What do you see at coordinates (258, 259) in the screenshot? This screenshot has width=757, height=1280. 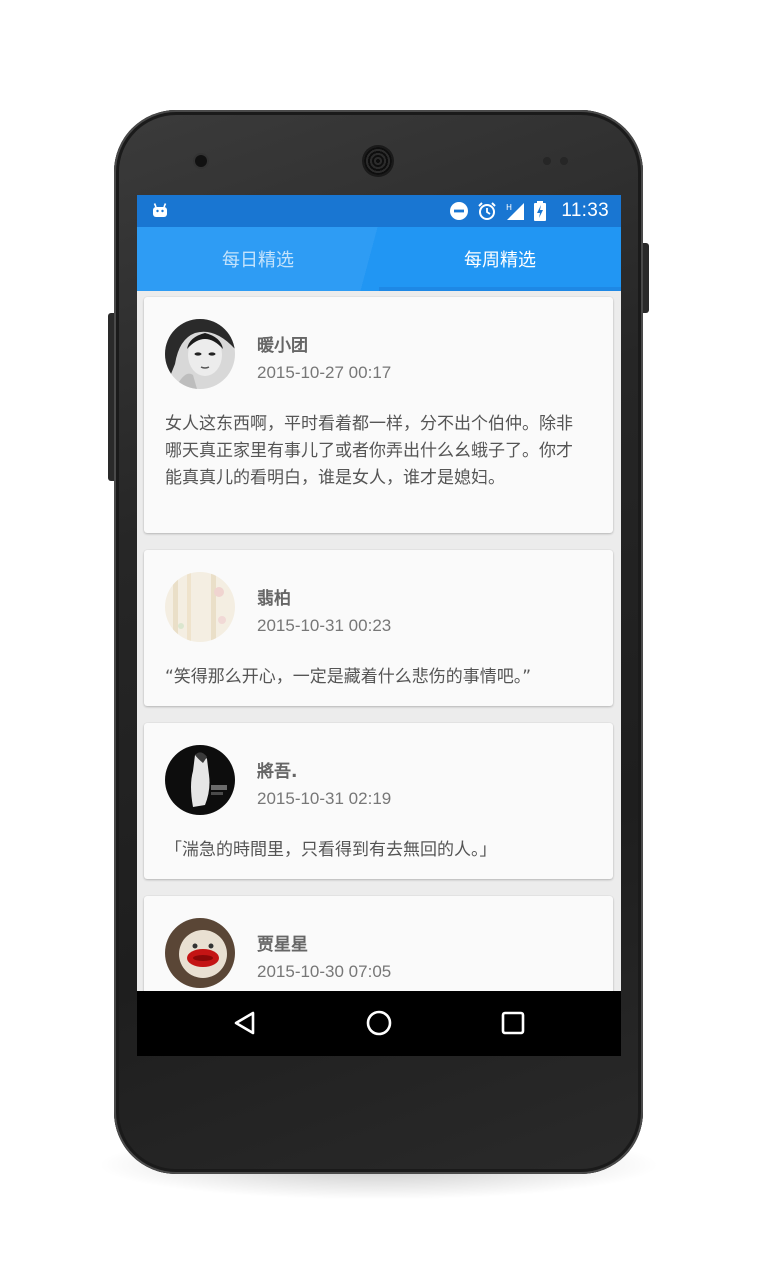 I see `tab-daily-picks: 每日精选` at bounding box center [258, 259].